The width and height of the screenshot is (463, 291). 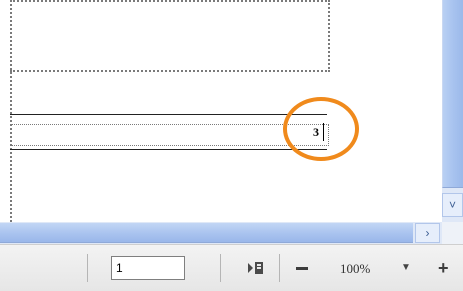 What do you see at coordinates (452, 94) in the screenshot?
I see `vertical-scrollbar-thumb` at bounding box center [452, 94].